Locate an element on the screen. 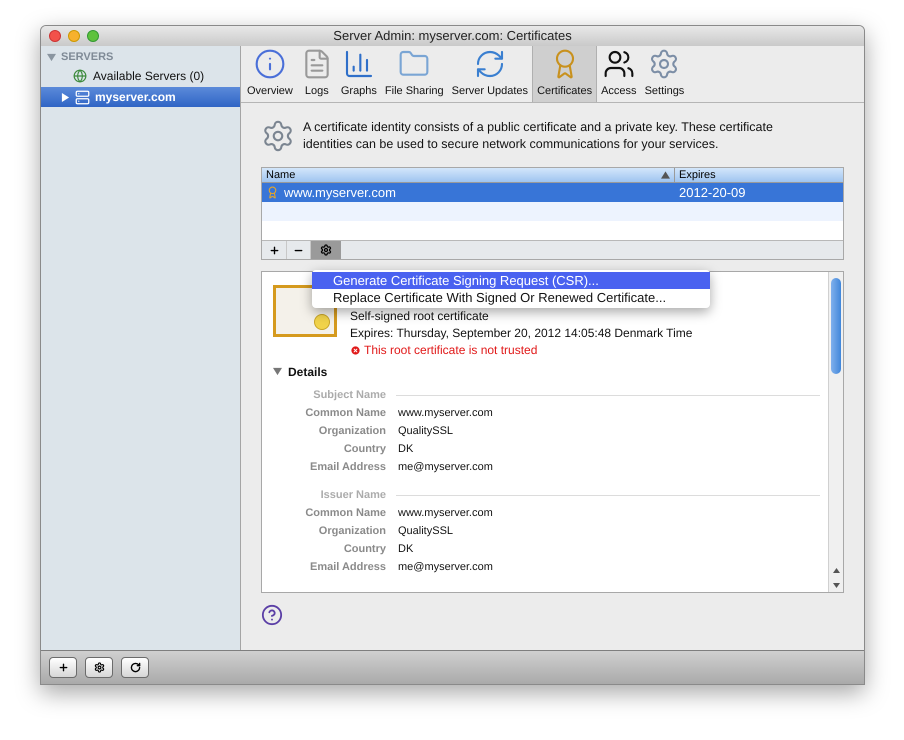 The width and height of the screenshot is (904, 740). close-button is located at coordinates (55, 36).